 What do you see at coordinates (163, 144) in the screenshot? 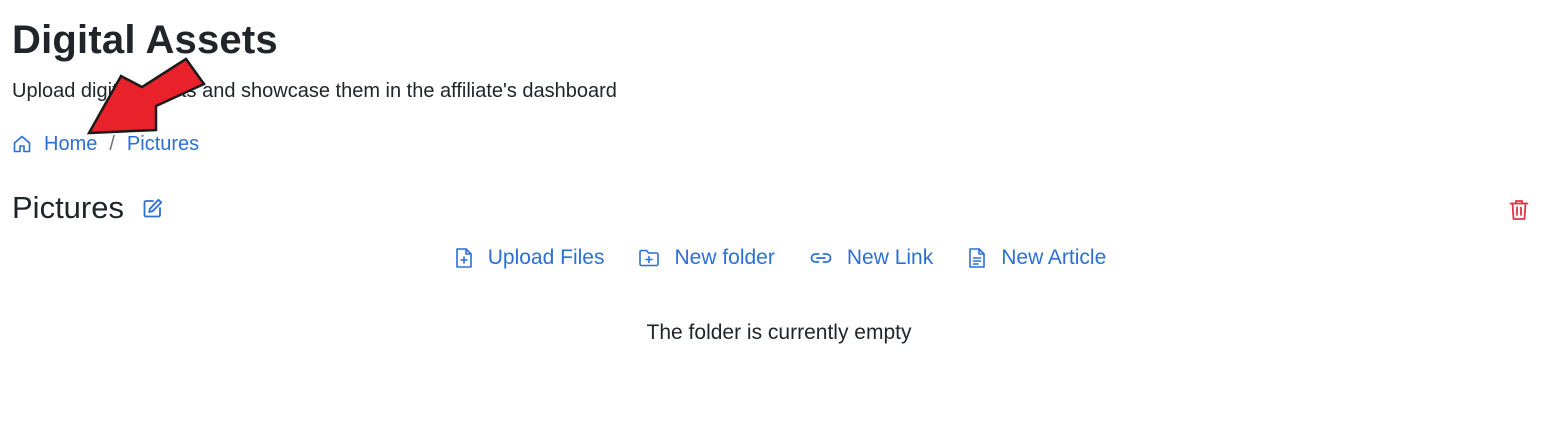
I see `breadcrumb-pictures-link: Pictures` at bounding box center [163, 144].